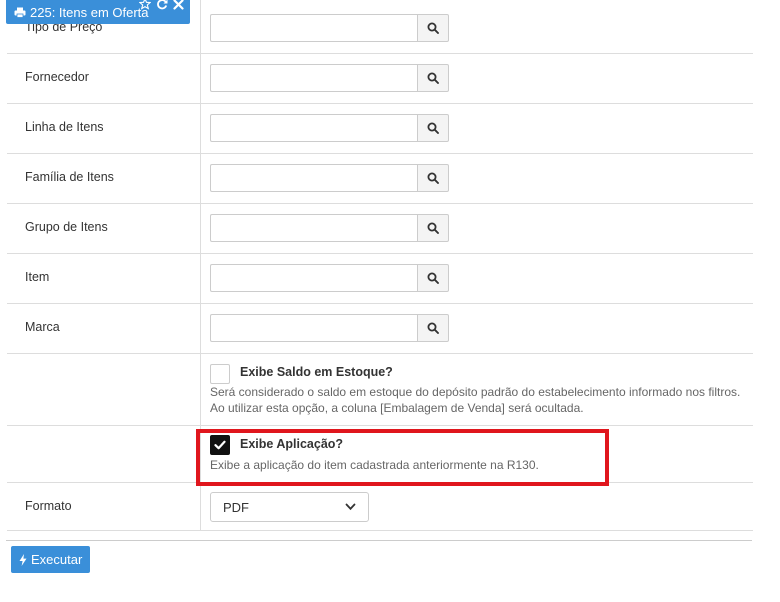 This screenshot has width=780, height=602. What do you see at coordinates (220, 374) in the screenshot?
I see `saldo-estoque-checkbox` at bounding box center [220, 374].